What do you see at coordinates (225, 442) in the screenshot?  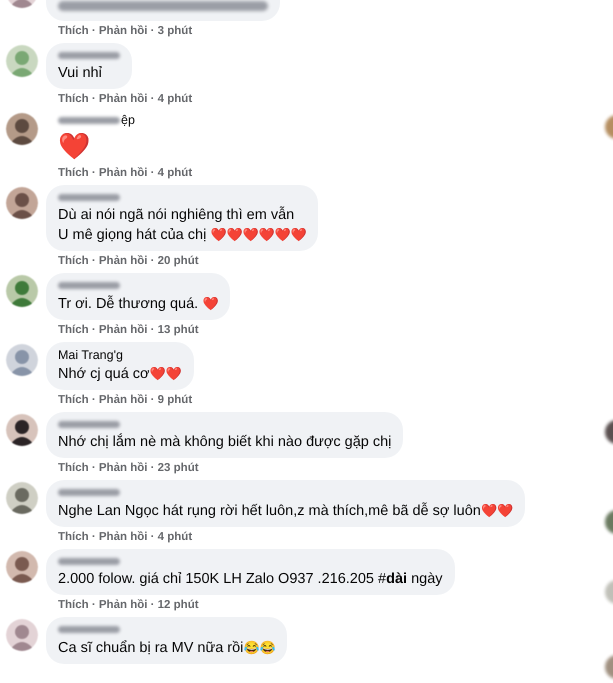 I see `comment-text: Nhớ chị lắm nè mà không biết khi nào được gặp chị` at bounding box center [225, 442].